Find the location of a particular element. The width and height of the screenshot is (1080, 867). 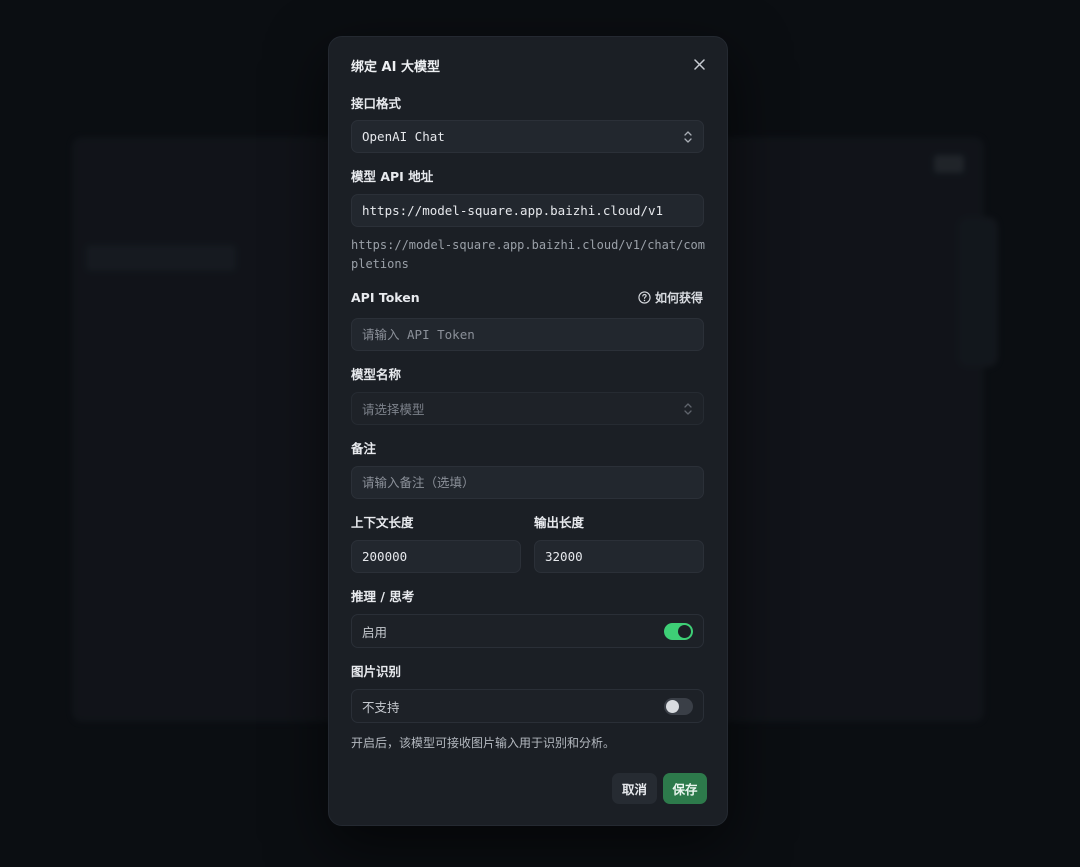

api-url-value: https://model-square.app.baizhi.cloud/v1 is located at coordinates (513, 210).